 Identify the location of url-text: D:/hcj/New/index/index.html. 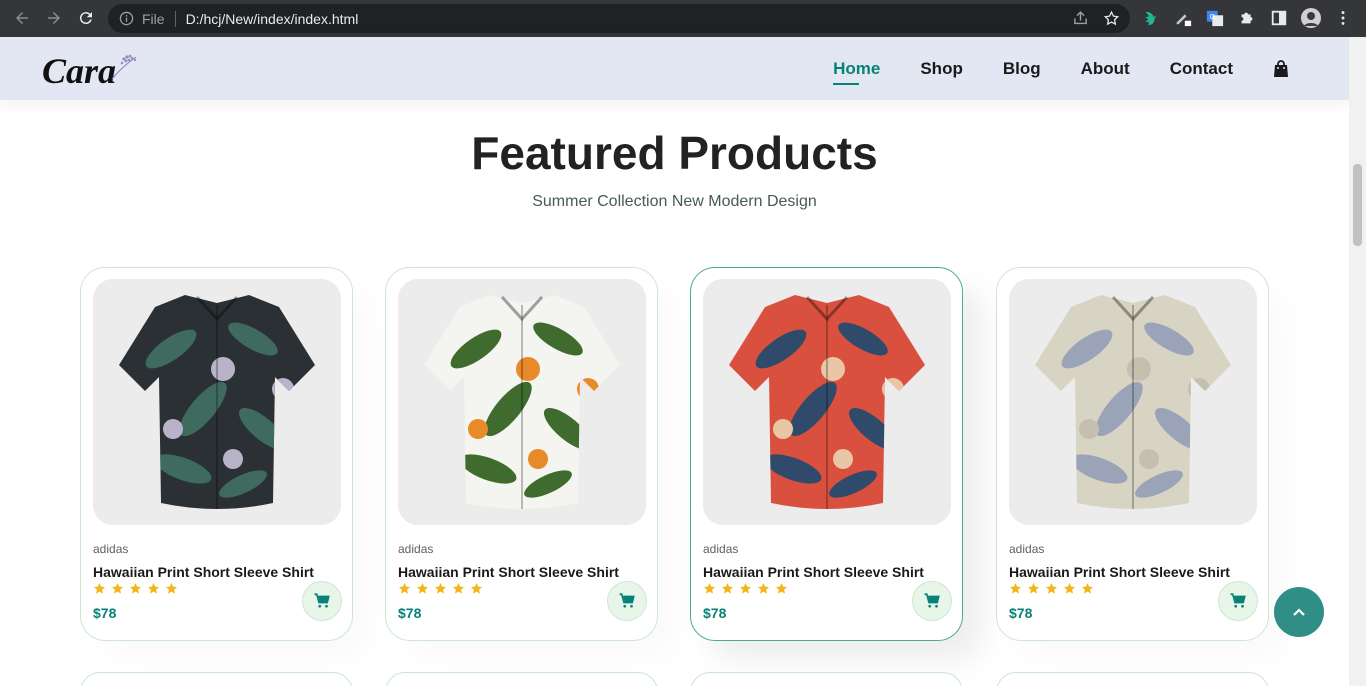
(272, 19).